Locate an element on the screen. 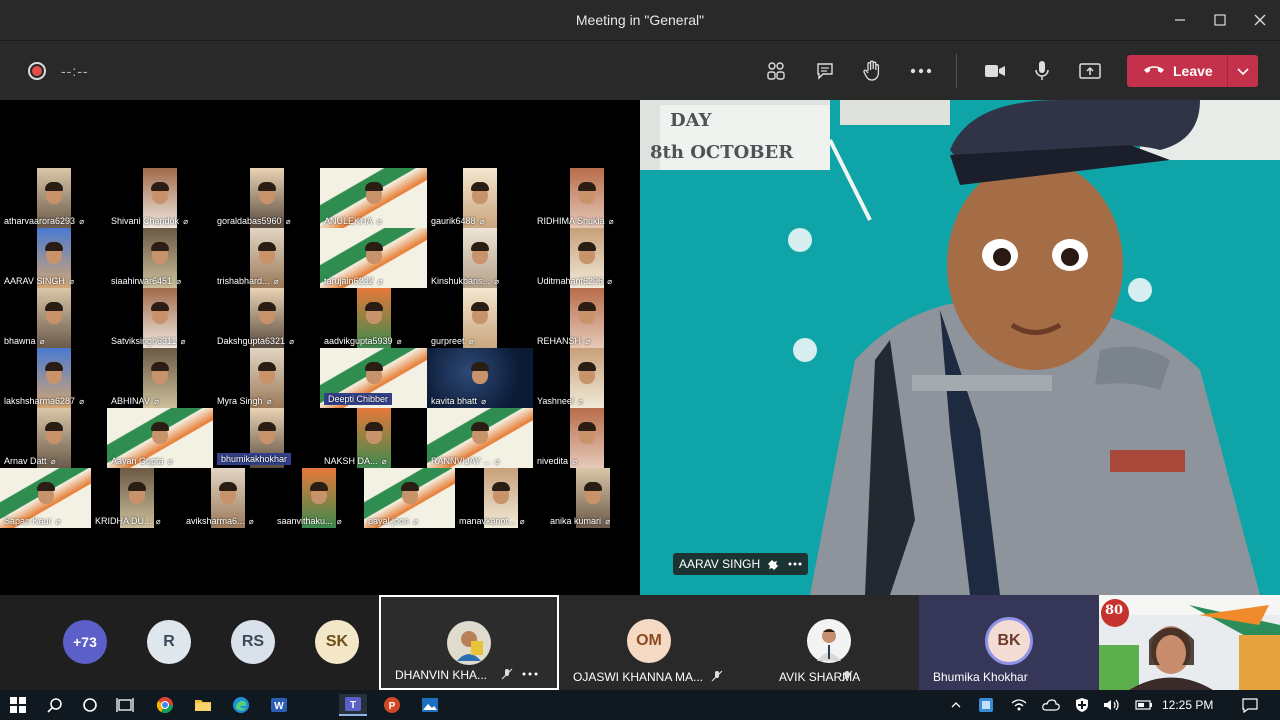  avatar: SK is located at coordinates (337, 642).